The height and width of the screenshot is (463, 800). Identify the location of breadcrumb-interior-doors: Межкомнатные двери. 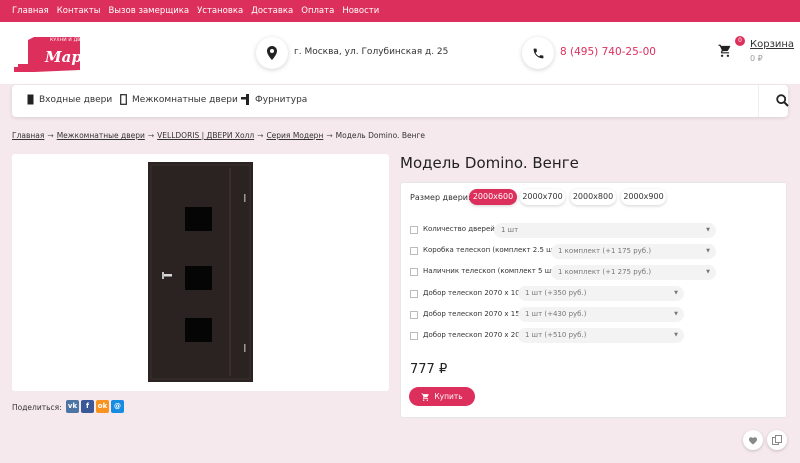
(101, 135).